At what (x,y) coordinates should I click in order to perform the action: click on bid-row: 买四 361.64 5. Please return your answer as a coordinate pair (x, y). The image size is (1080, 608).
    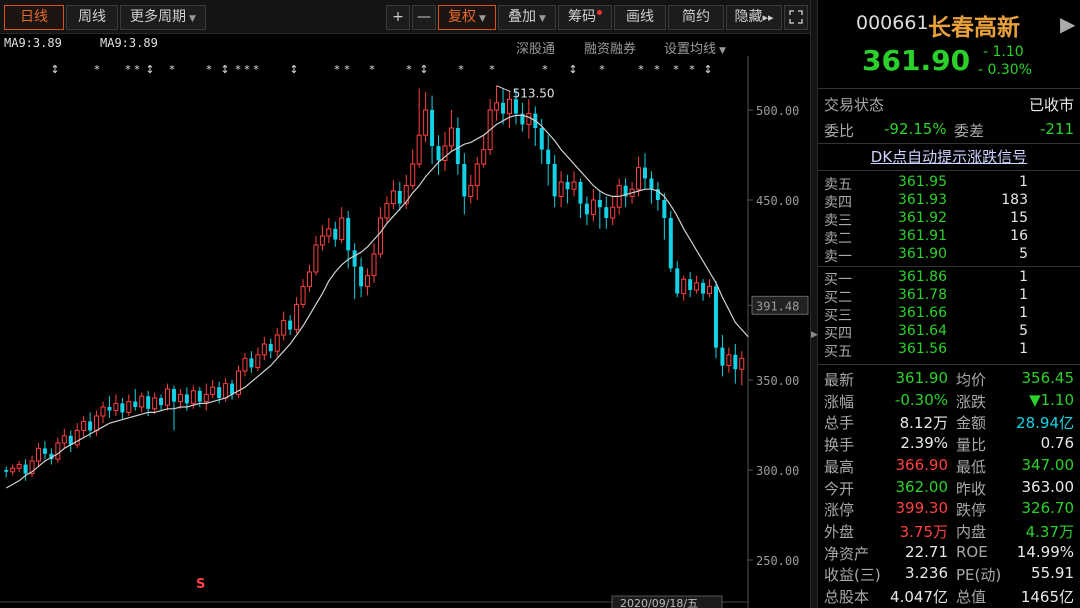
    Looking at the image, I should click on (949, 332).